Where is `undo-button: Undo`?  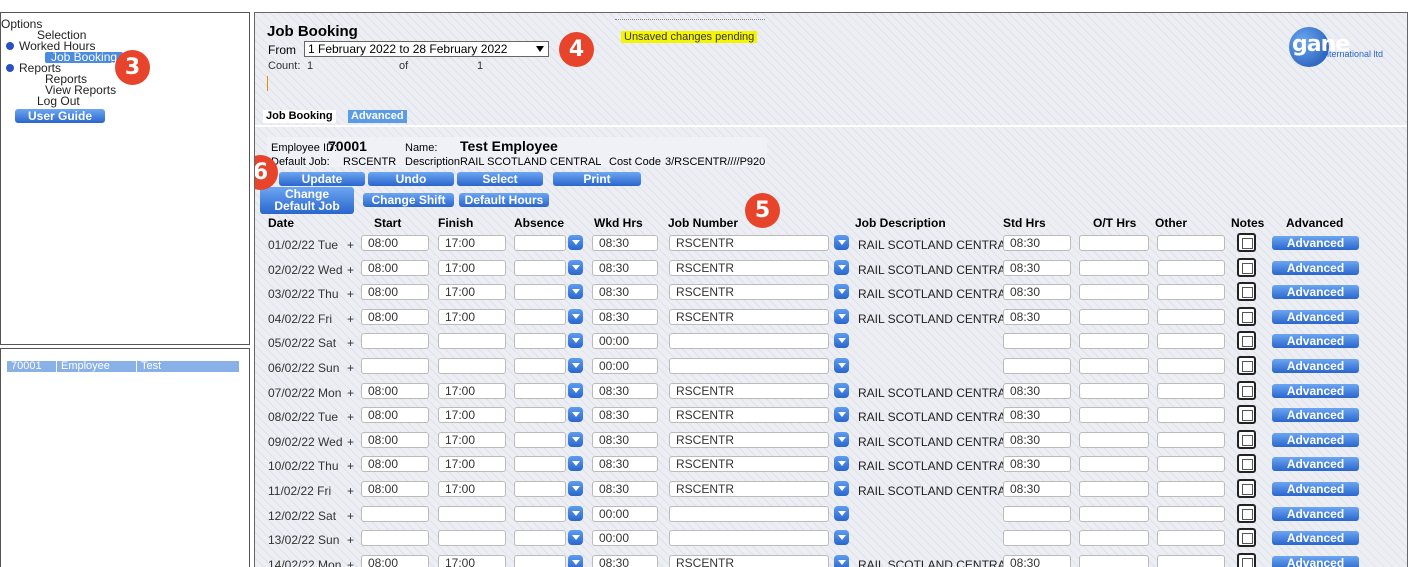 undo-button: Undo is located at coordinates (411, 179).